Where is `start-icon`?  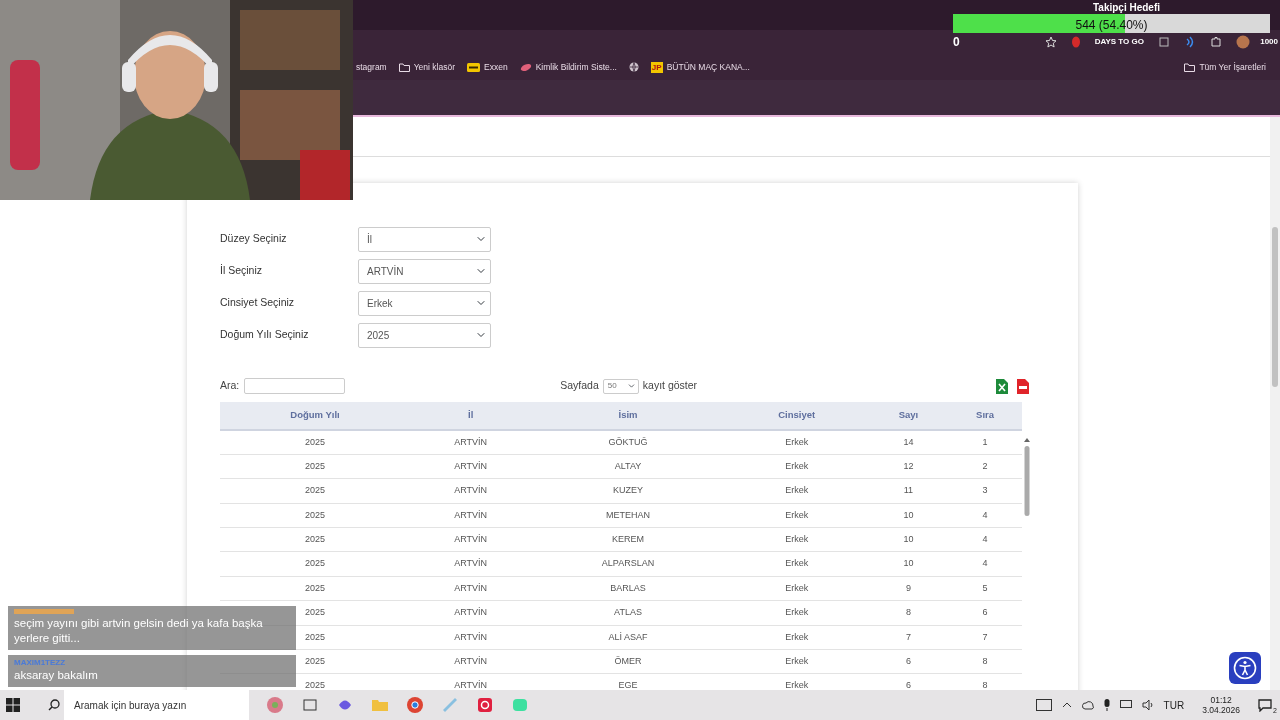 start-icon is located at coordinates (13, 705).